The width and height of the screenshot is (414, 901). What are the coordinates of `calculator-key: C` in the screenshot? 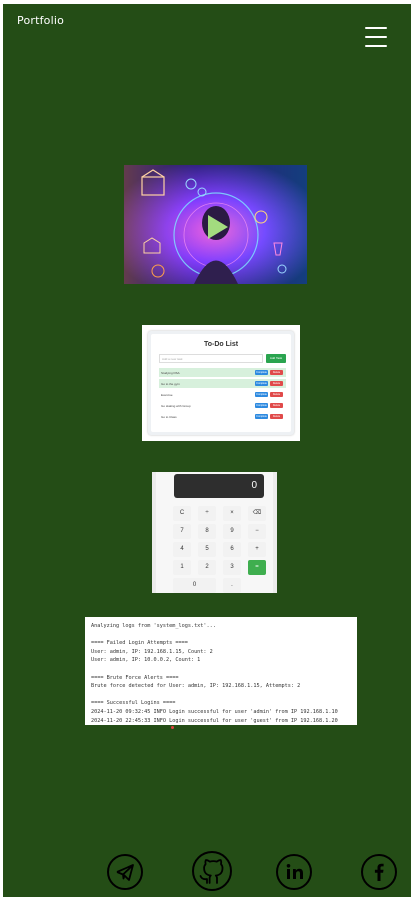 It's located at (182, 513).